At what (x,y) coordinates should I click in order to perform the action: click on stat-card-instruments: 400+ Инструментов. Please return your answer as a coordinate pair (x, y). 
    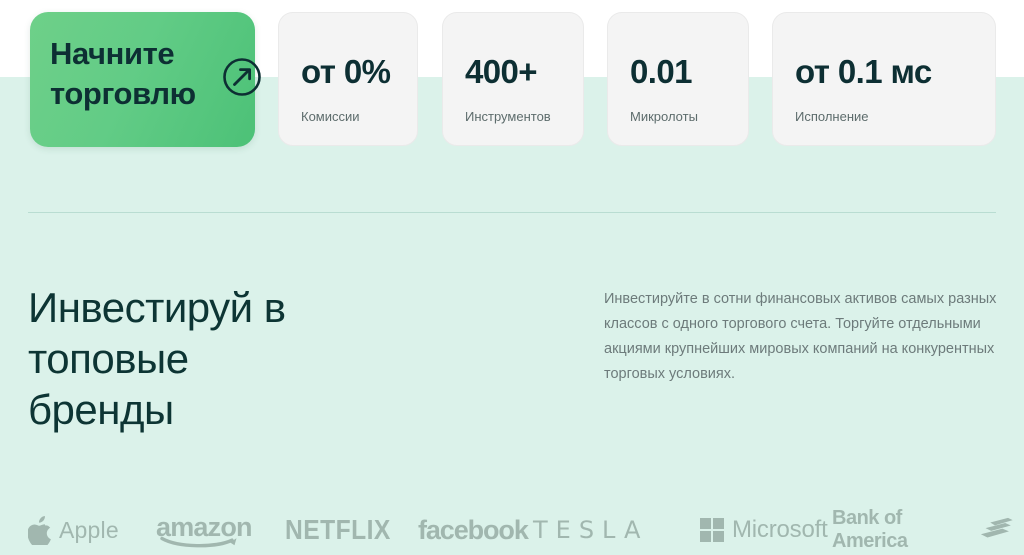
    Looking at the image, I should click on (513, 79).